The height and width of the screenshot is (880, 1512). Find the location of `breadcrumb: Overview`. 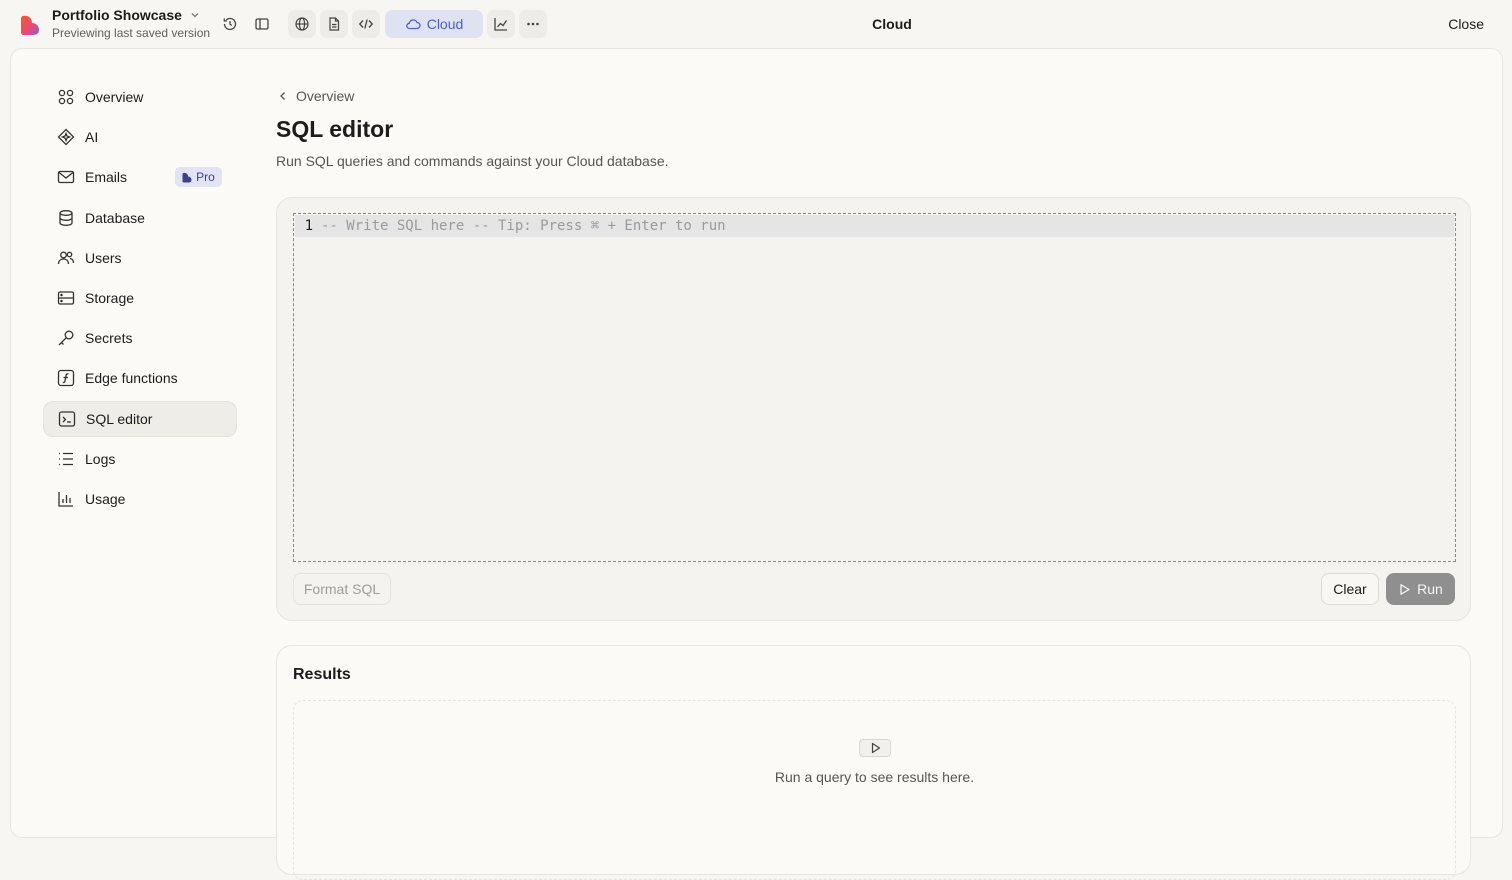

breadcrumb: Overview is located at coordinates (316, 96).